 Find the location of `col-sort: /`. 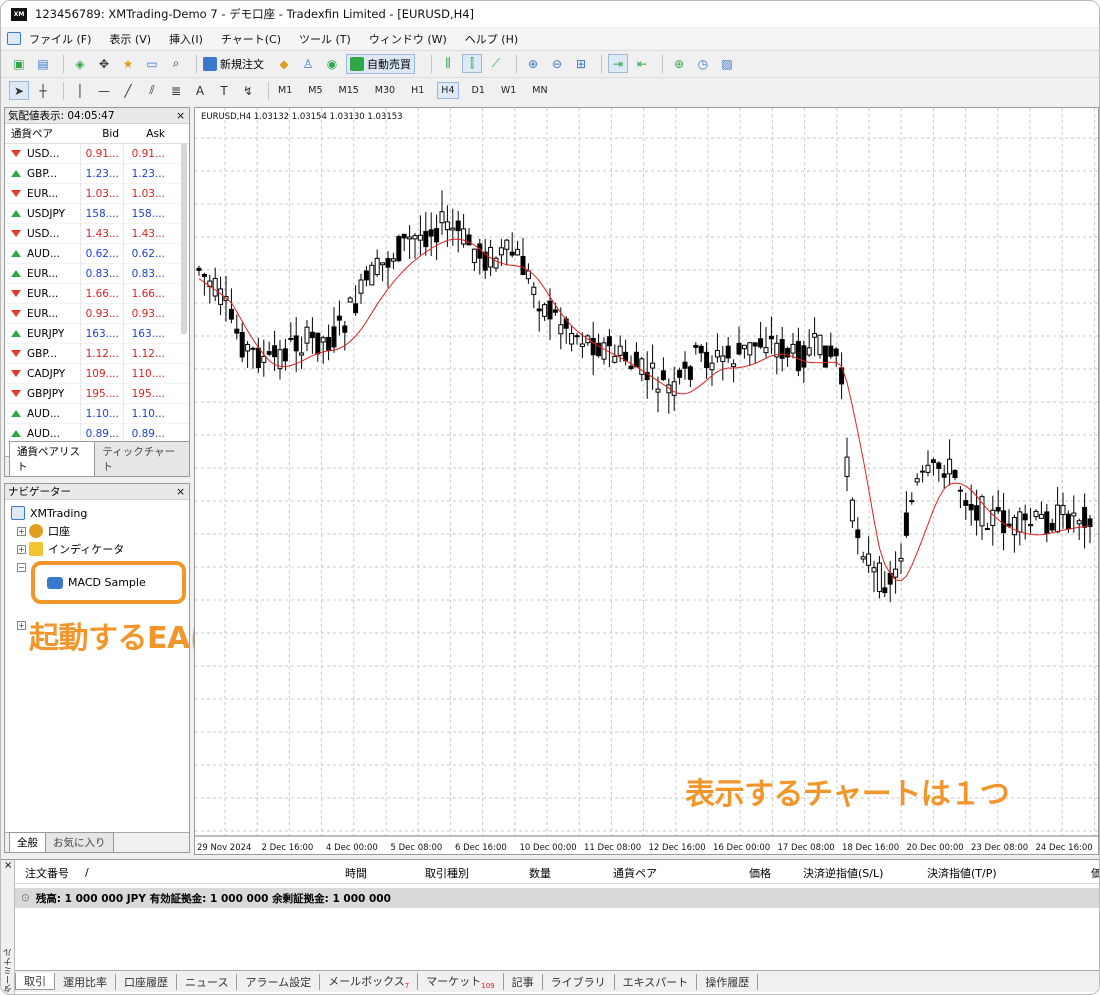

col-sort: / is located at coordinates (87, 872).